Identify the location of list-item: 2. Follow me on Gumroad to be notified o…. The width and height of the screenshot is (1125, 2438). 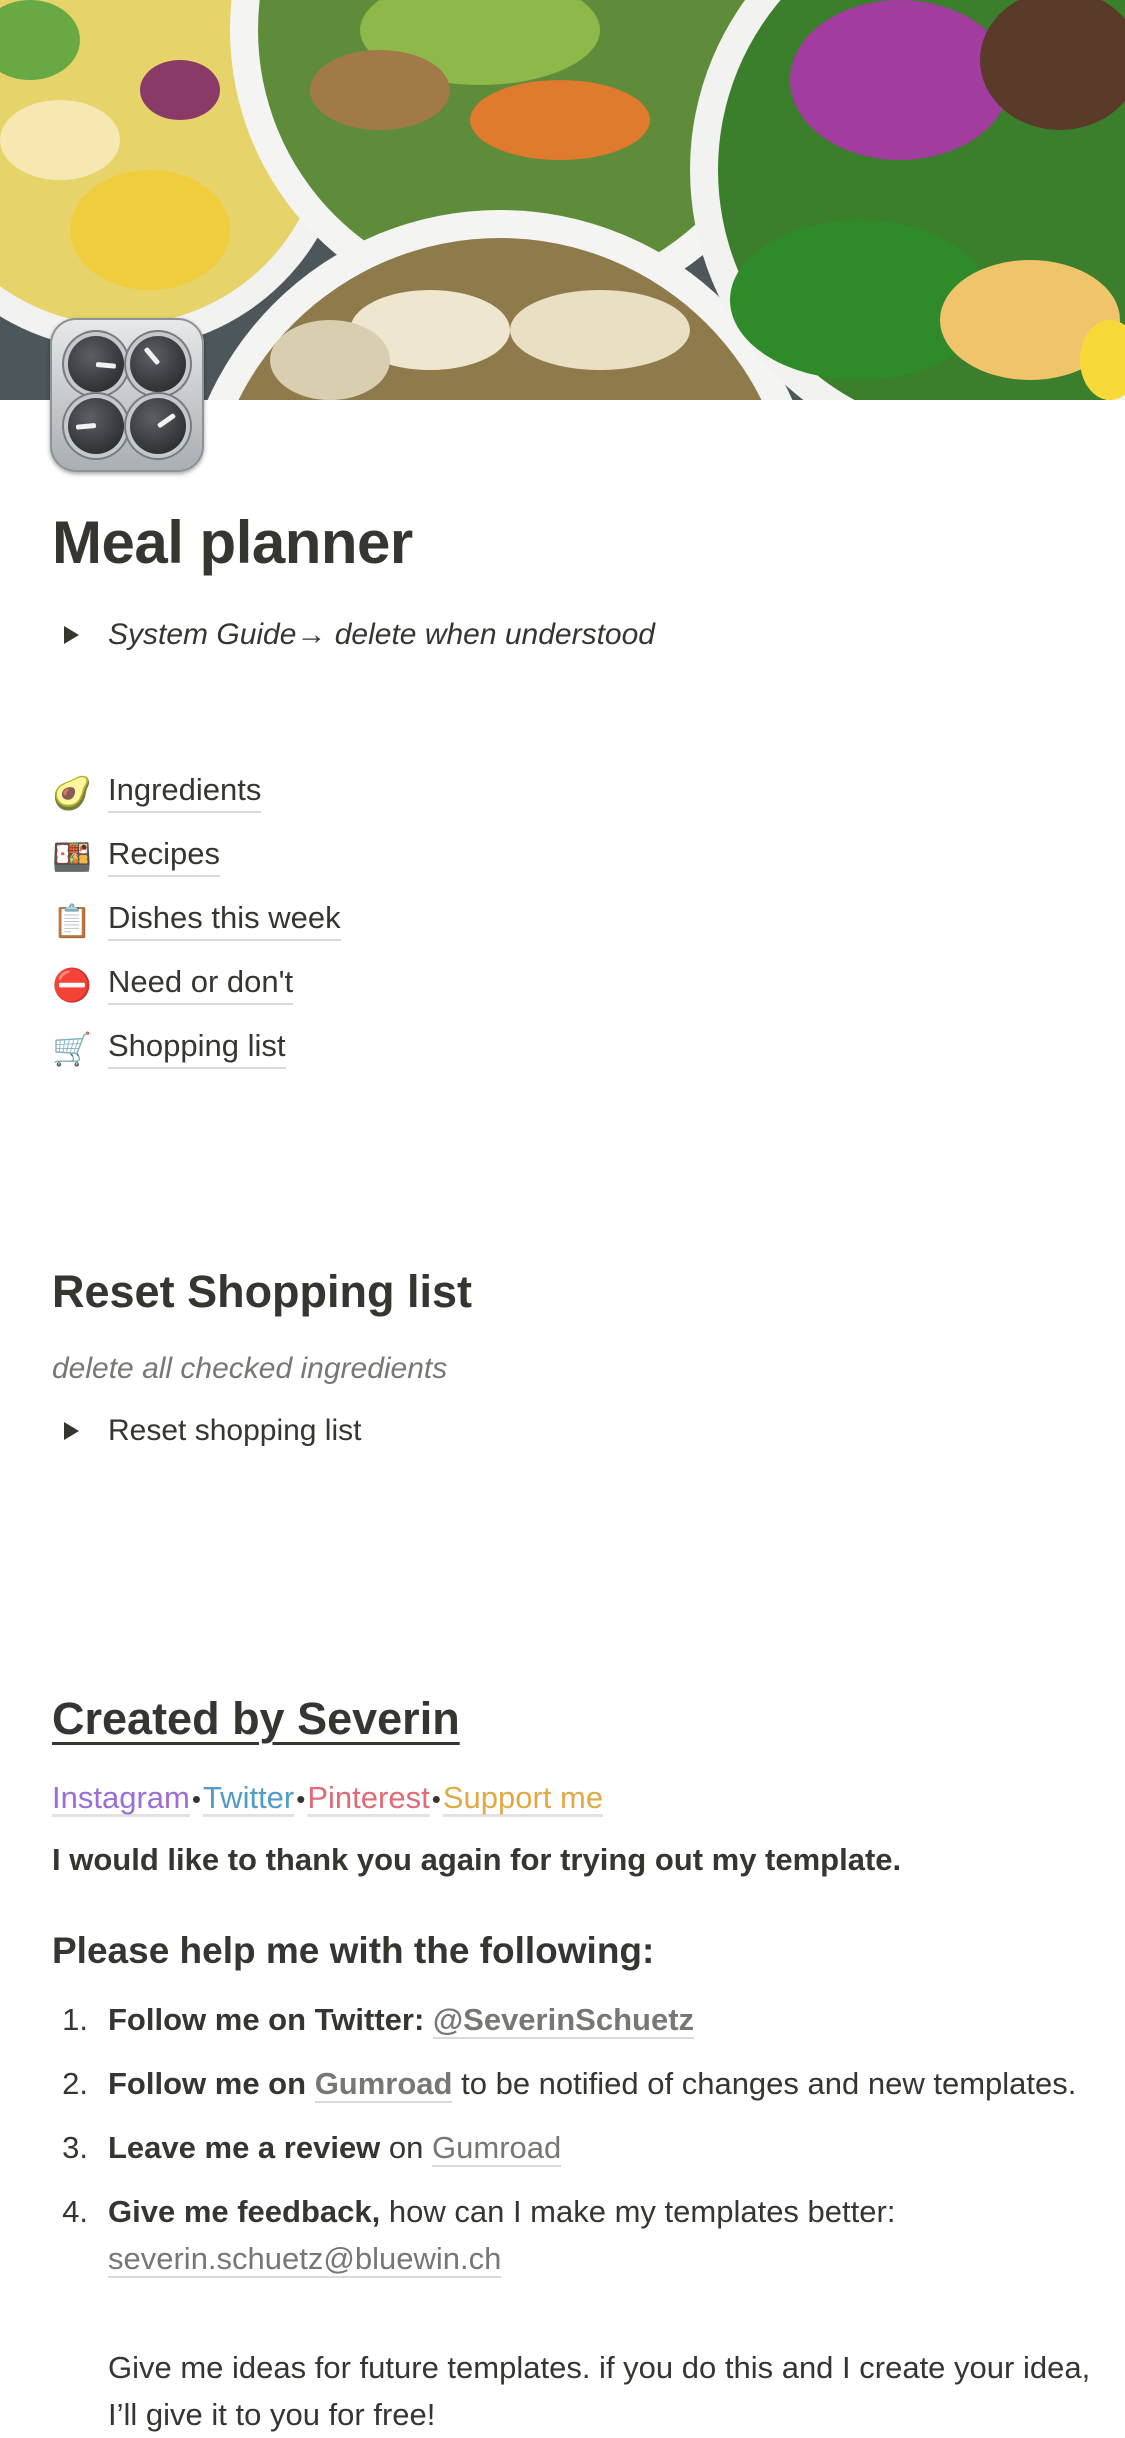
(567, 2083).